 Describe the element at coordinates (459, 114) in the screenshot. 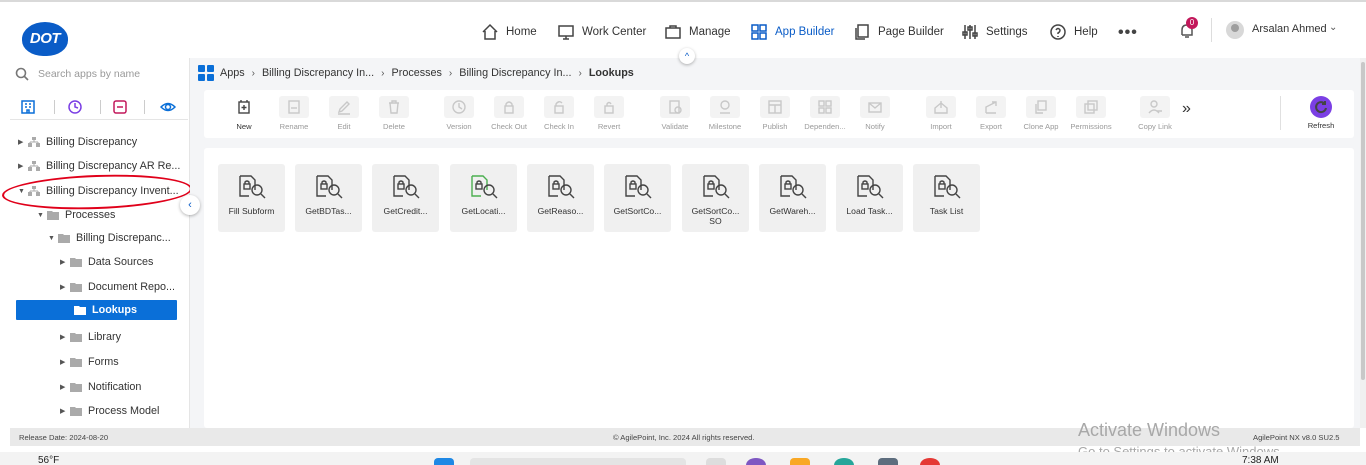

I see `version-button: Version` at that location.